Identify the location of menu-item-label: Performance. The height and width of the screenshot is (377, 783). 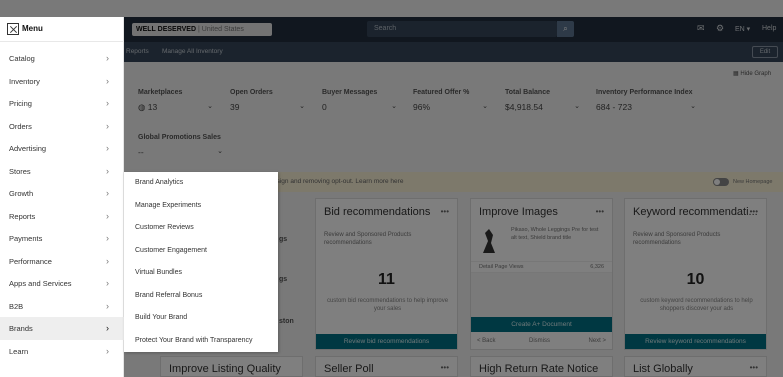
(30, 261).